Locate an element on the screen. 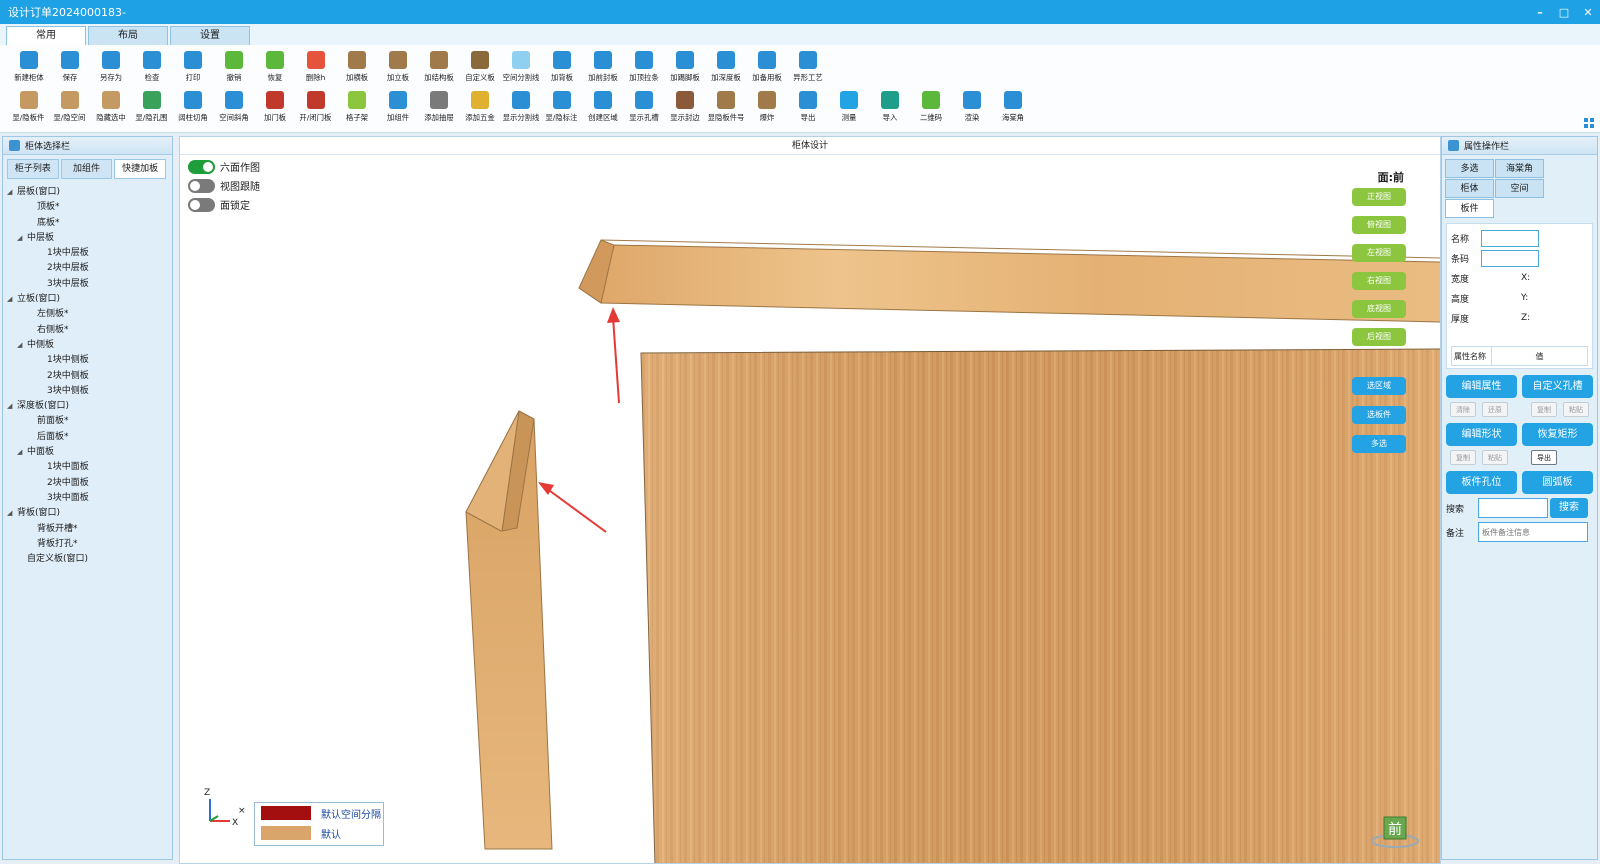 The image size is (1600, 864). add-structure-board-button: 加结构板 is located at coordinates (438, 68).